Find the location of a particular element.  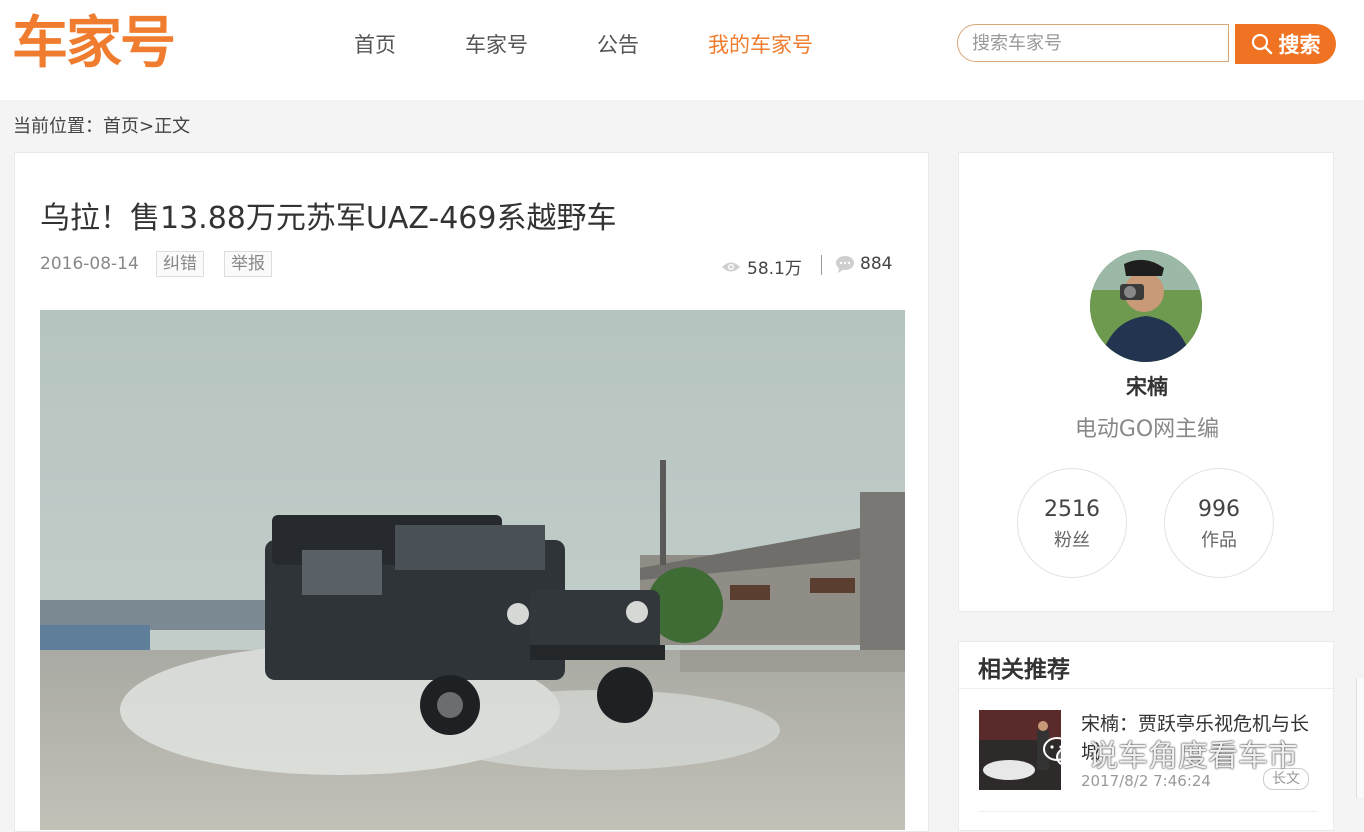

related-item-divider is located at coordinates (1148, 811).